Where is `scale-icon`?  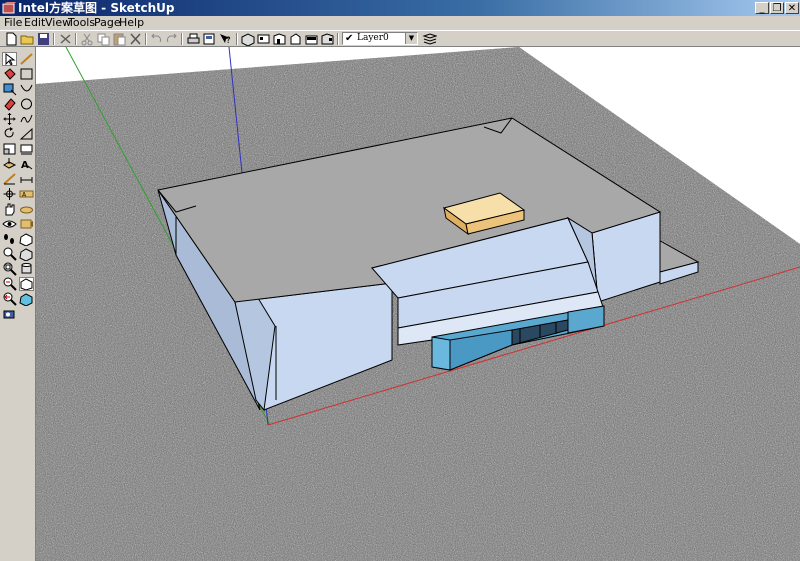 scale-icon is located at coordinates (9, 149).